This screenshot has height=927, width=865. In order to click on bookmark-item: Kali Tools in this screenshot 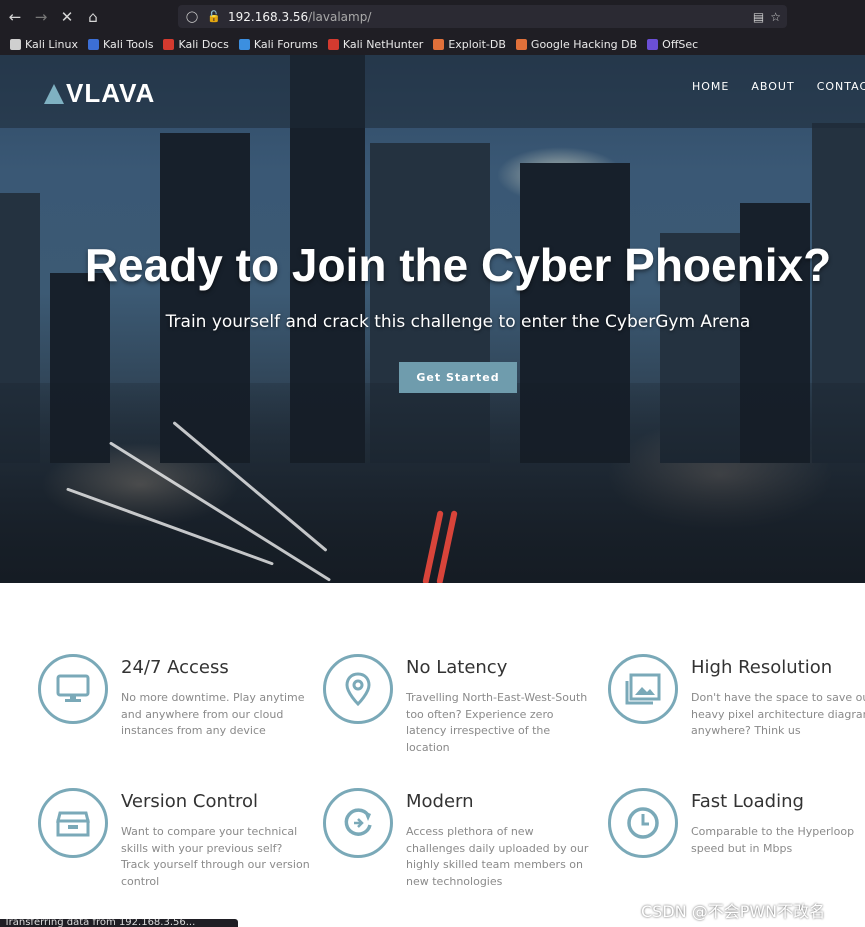, I will do `click(120, 44)`.